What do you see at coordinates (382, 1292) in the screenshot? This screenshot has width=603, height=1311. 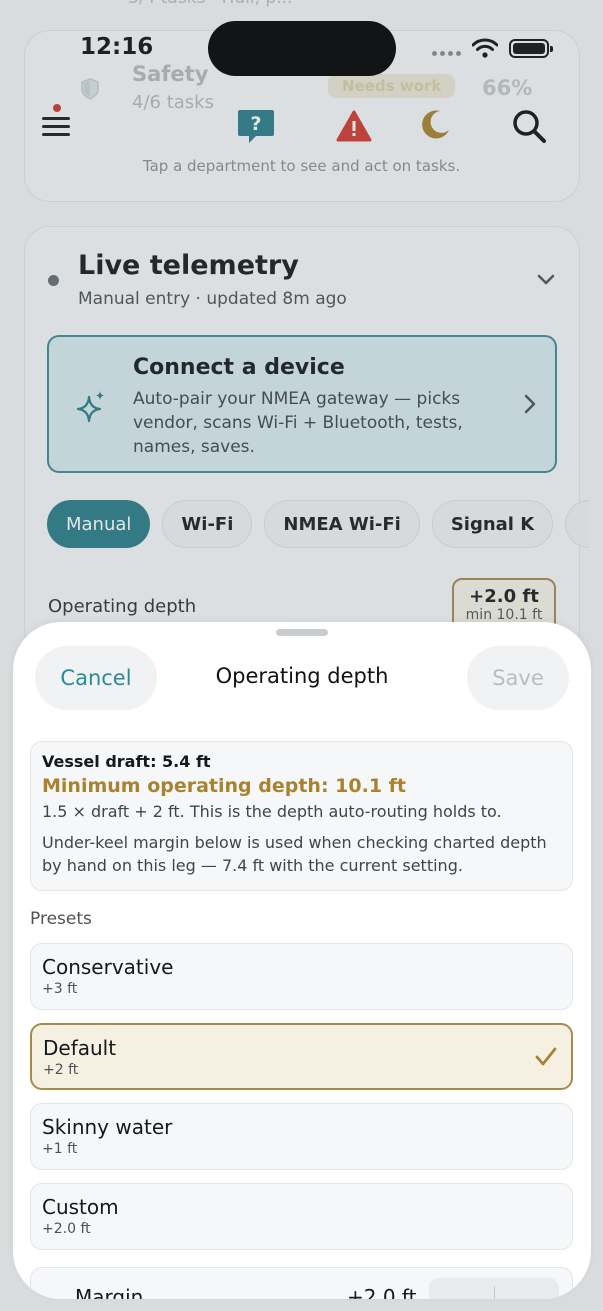 I see `margin-value: +2.0 ft` at bounding box center [382, 1292].